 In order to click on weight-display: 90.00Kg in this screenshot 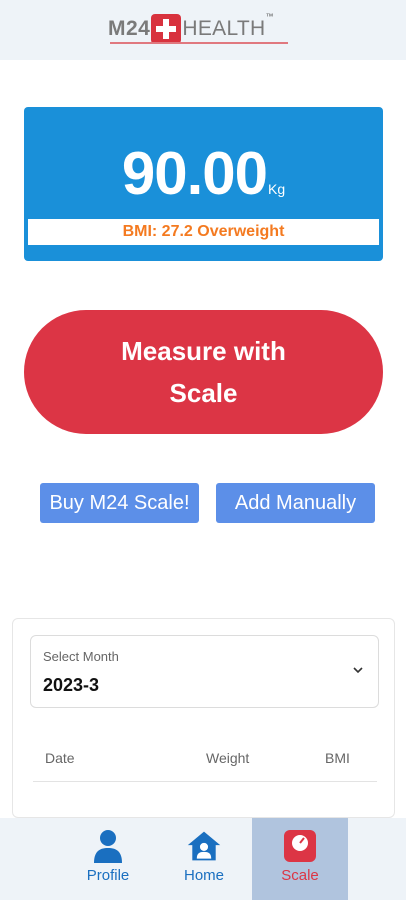, I will do `click(203, 173)`.